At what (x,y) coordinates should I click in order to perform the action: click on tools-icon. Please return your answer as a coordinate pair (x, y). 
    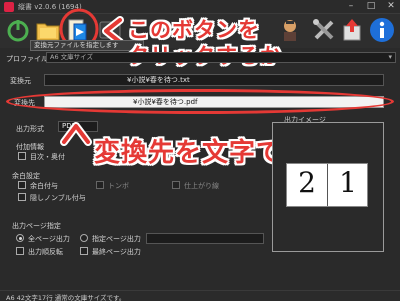
    Looking at the image, I should click on (324, 30).